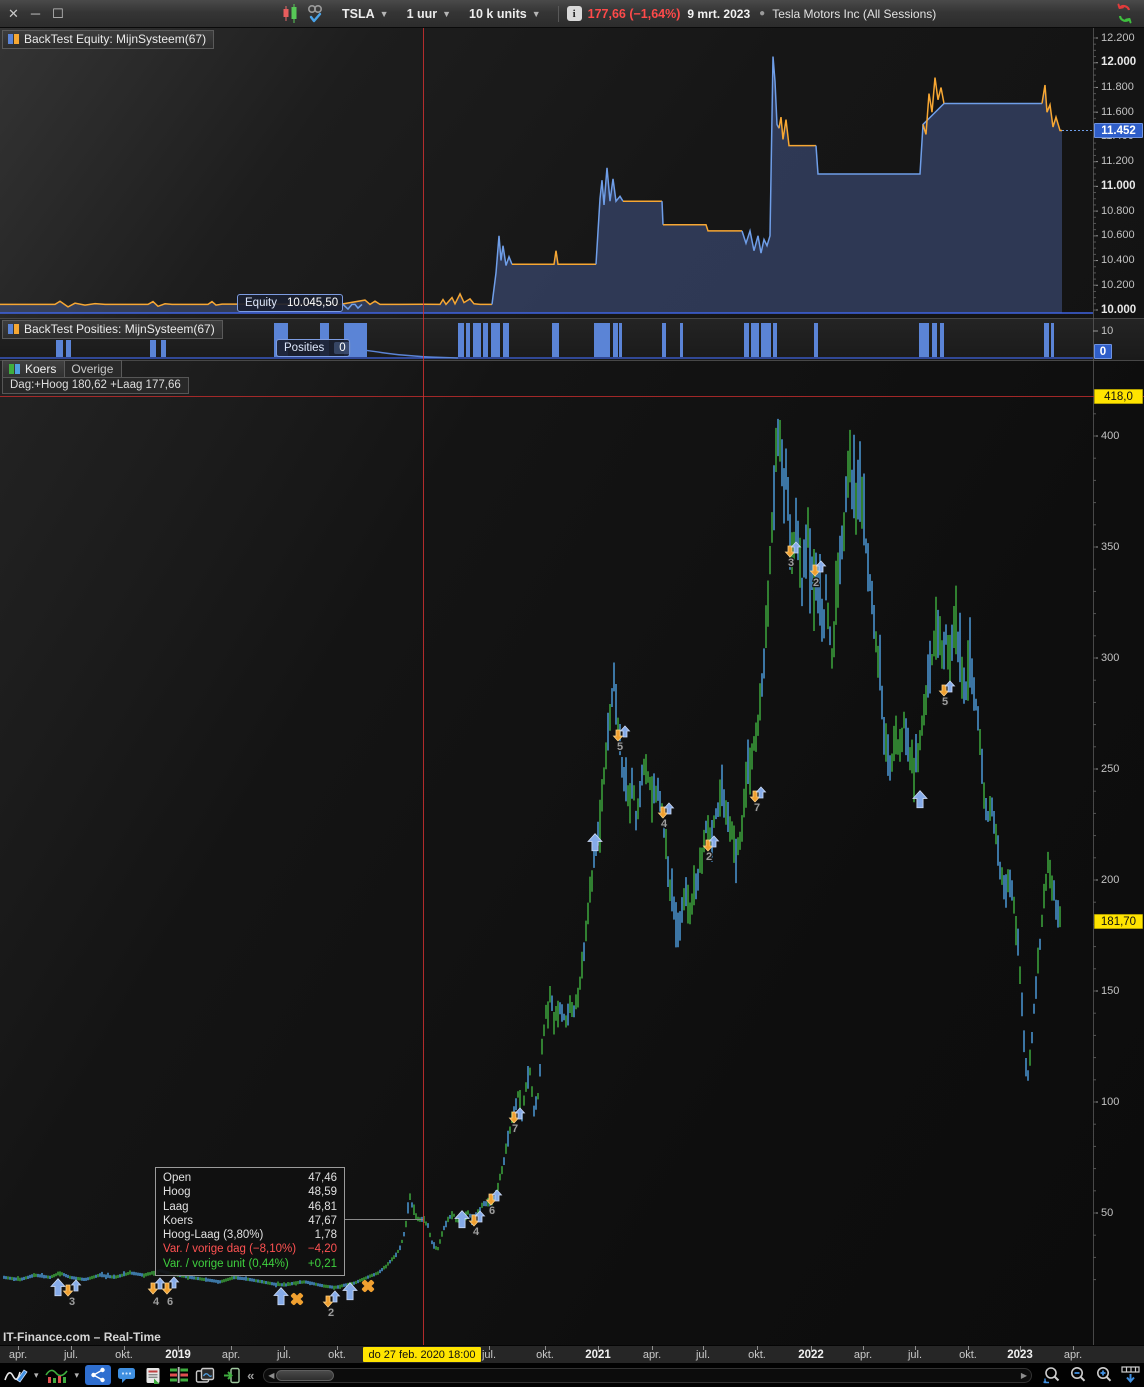 Image resolution: width=1144 pixels, height=1387 pixels. I want to click on positions-current-value-box: 0, so click(1103, 351).